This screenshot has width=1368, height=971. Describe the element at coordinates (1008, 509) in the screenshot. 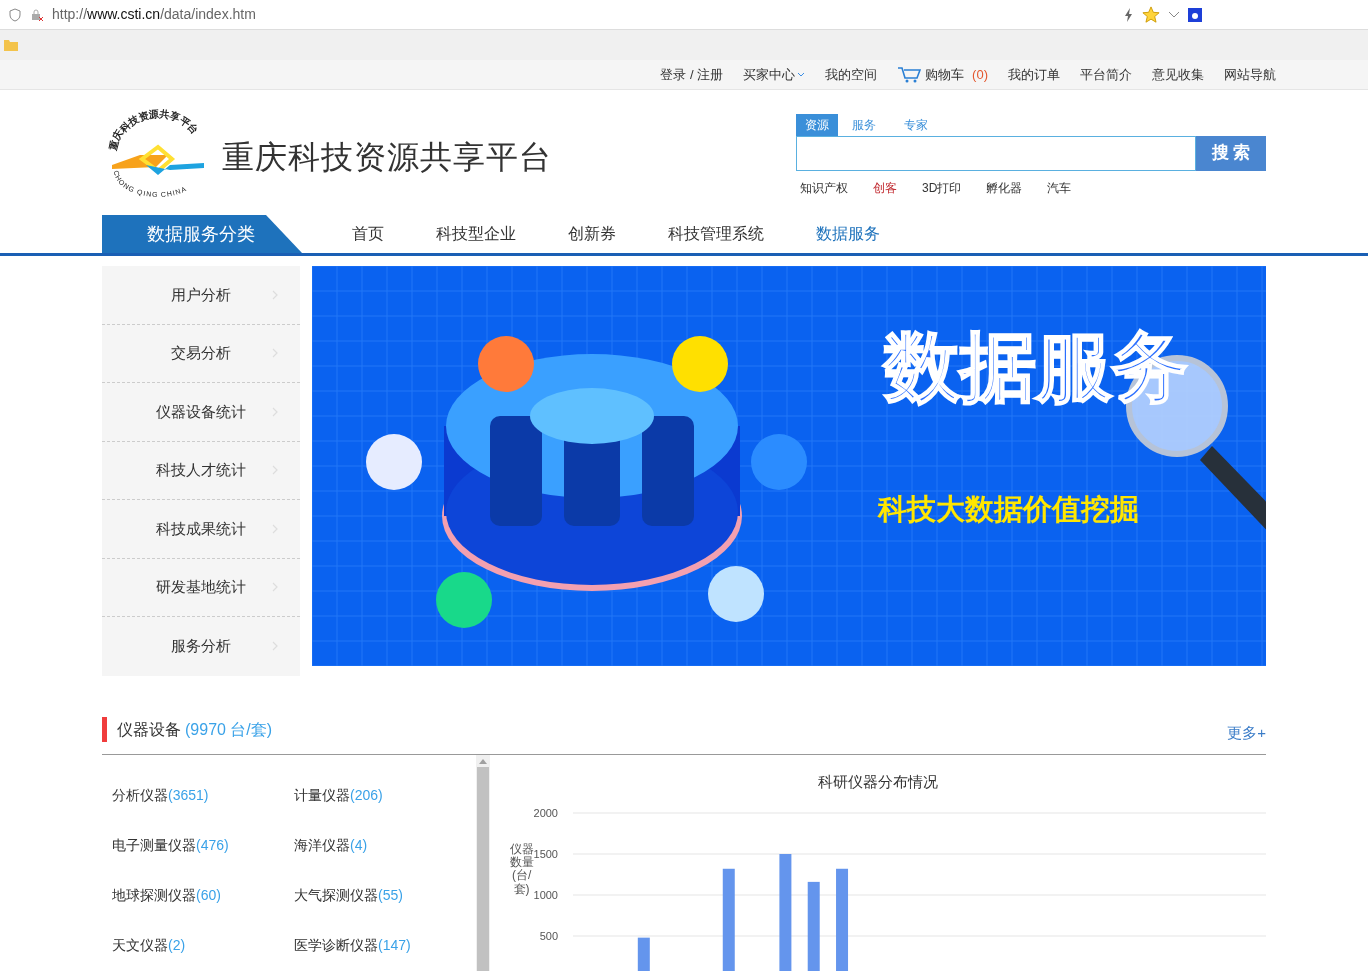

I see `banner-tagline: 科技大数据价值挖掘` at that location.